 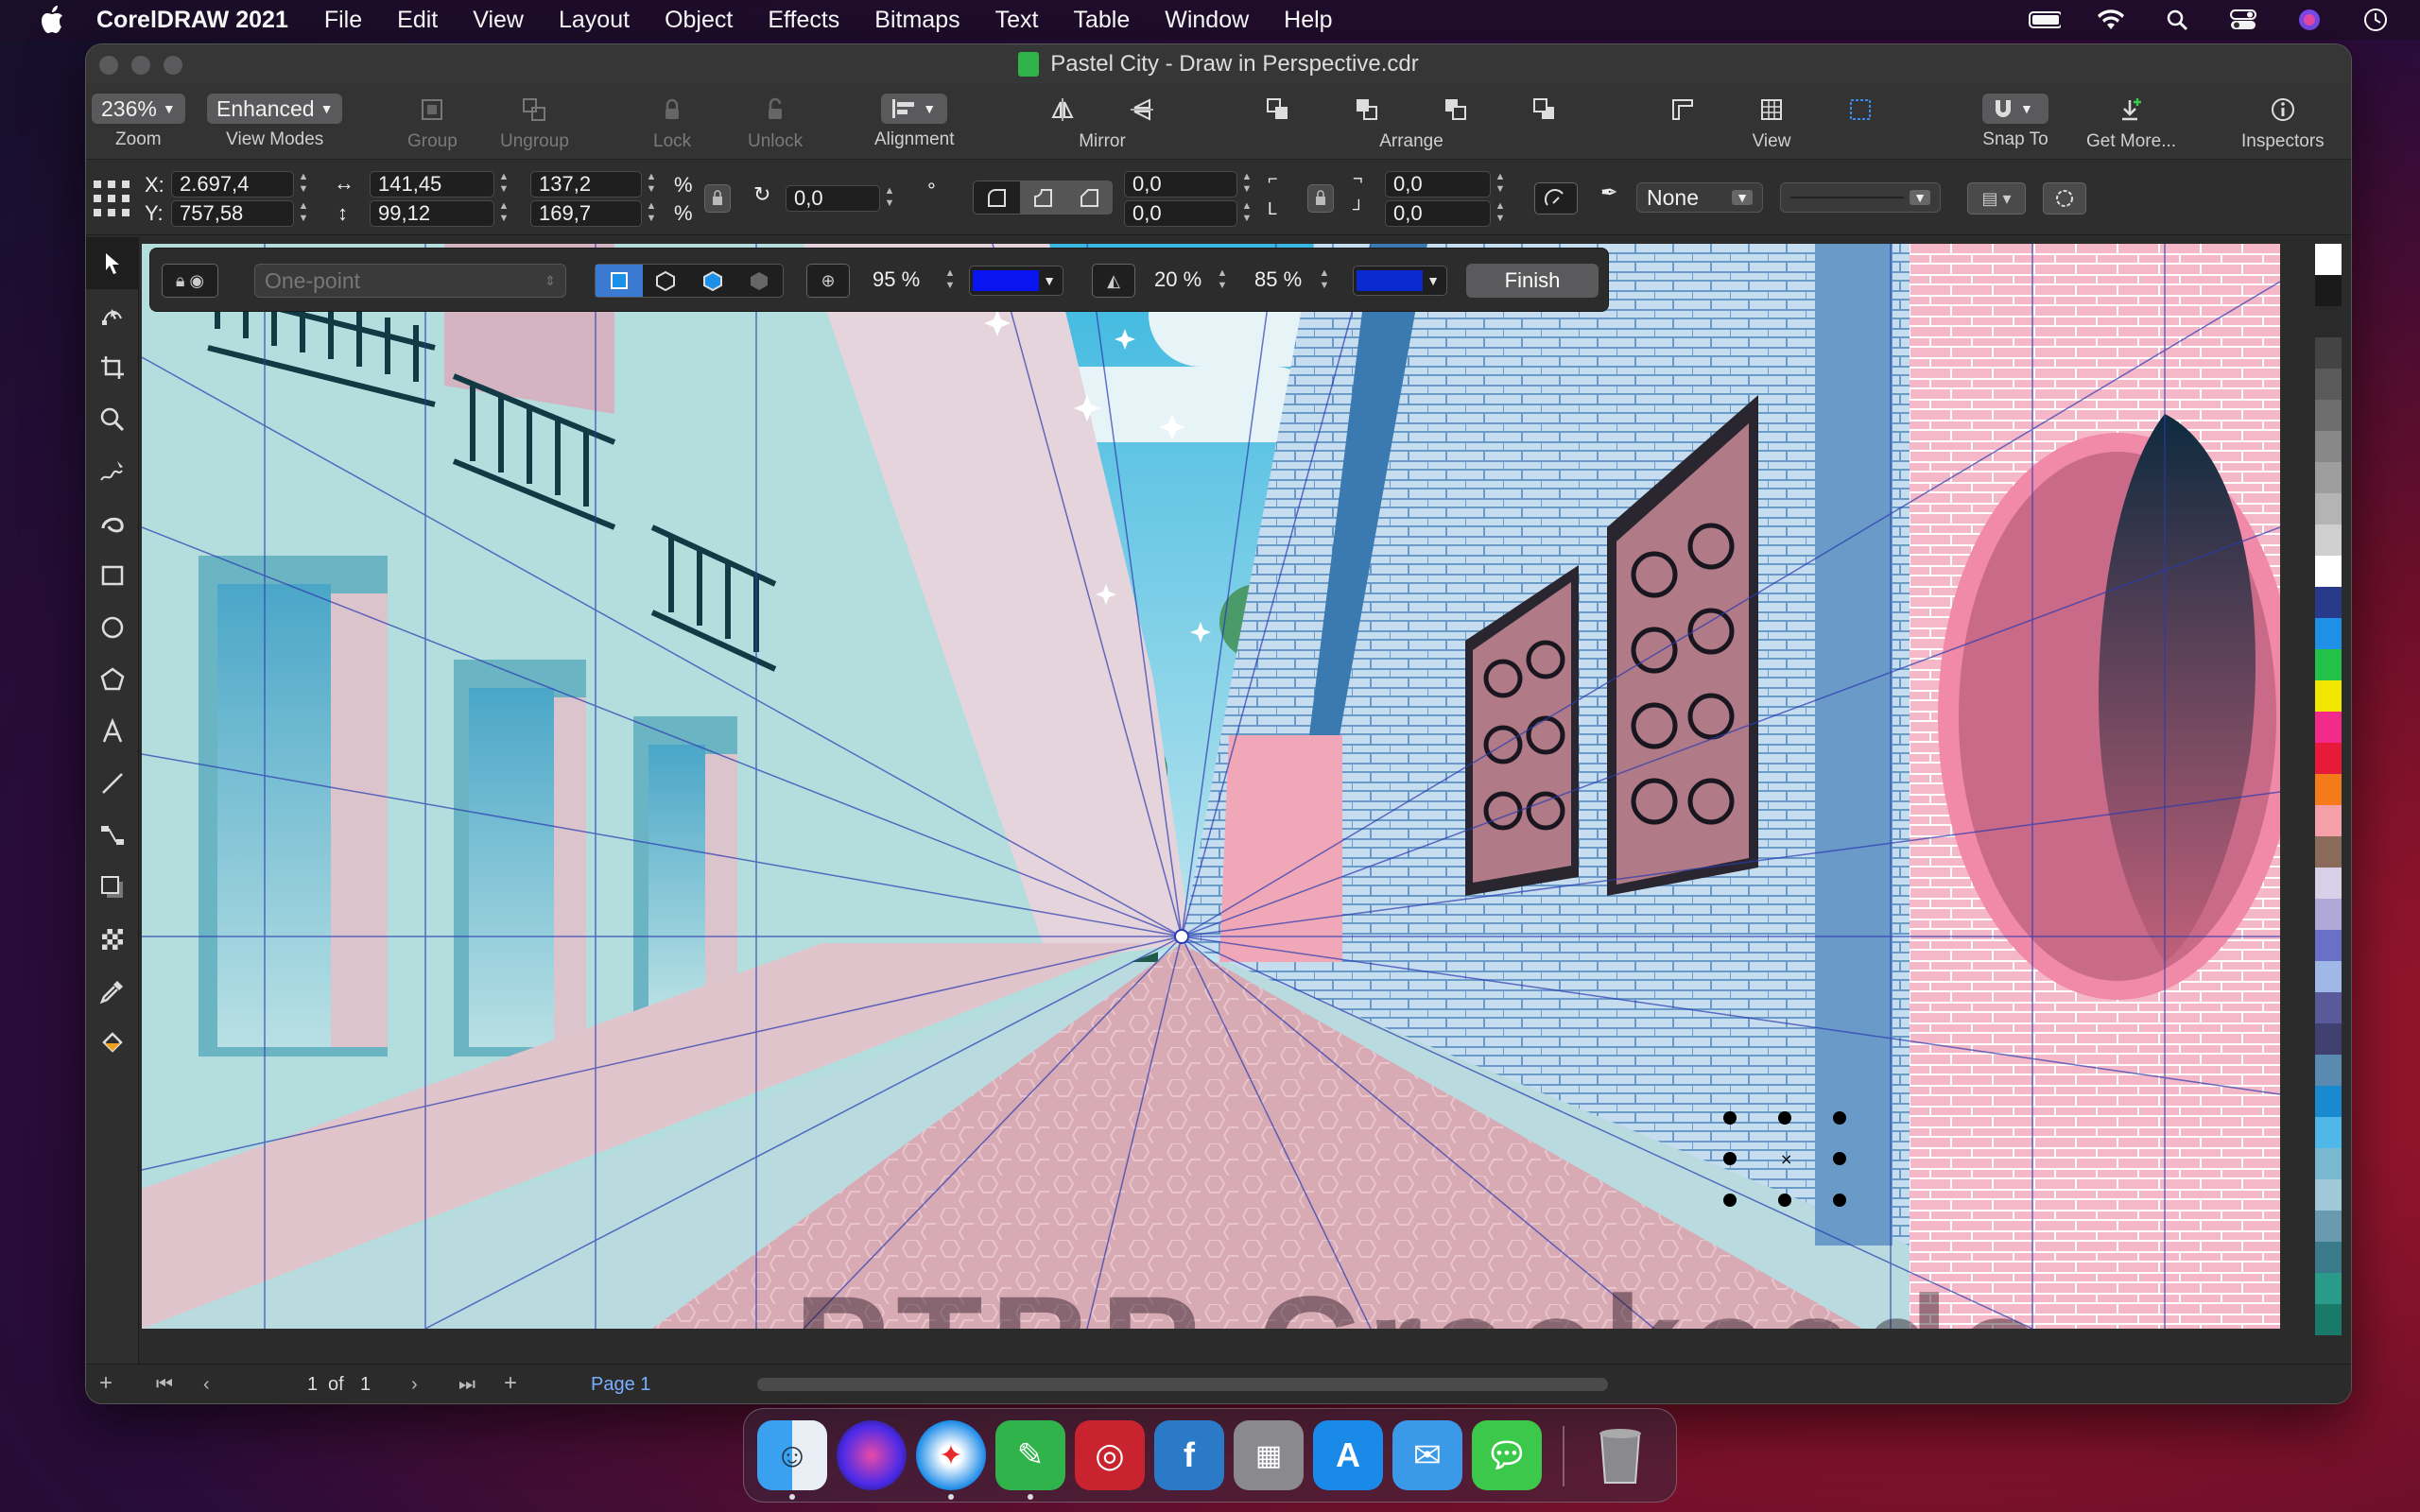 I want to click on unlock-button: Unlock, so click(x=775, y=123).